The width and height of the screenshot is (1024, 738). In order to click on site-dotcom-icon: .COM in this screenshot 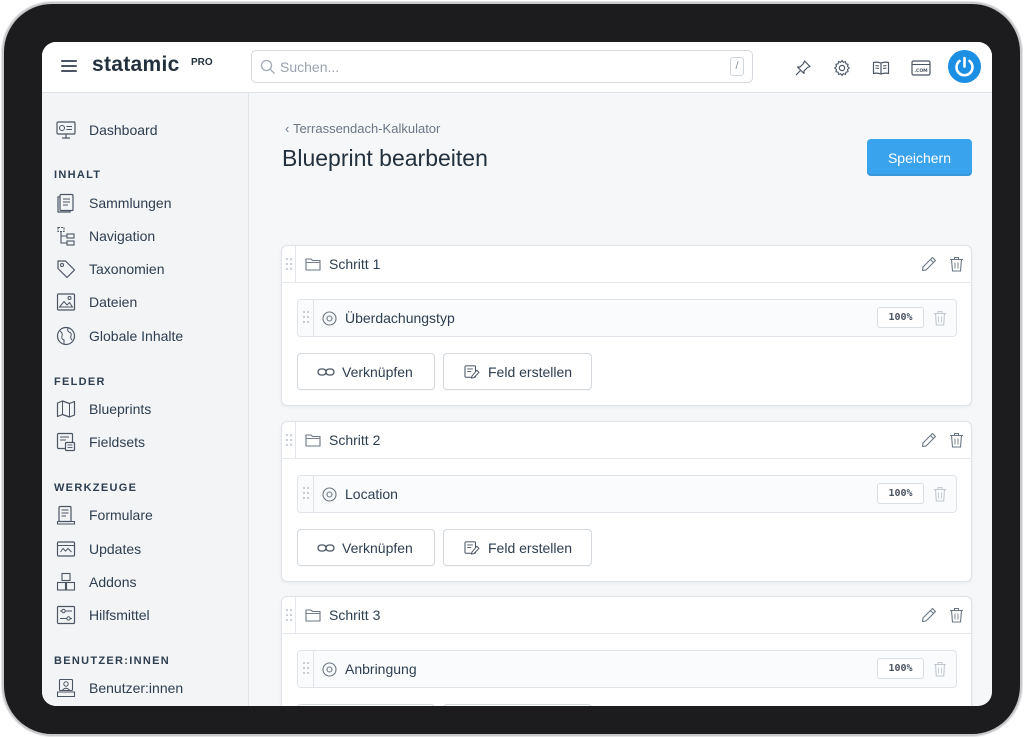, I will do `click(921, 68)`.